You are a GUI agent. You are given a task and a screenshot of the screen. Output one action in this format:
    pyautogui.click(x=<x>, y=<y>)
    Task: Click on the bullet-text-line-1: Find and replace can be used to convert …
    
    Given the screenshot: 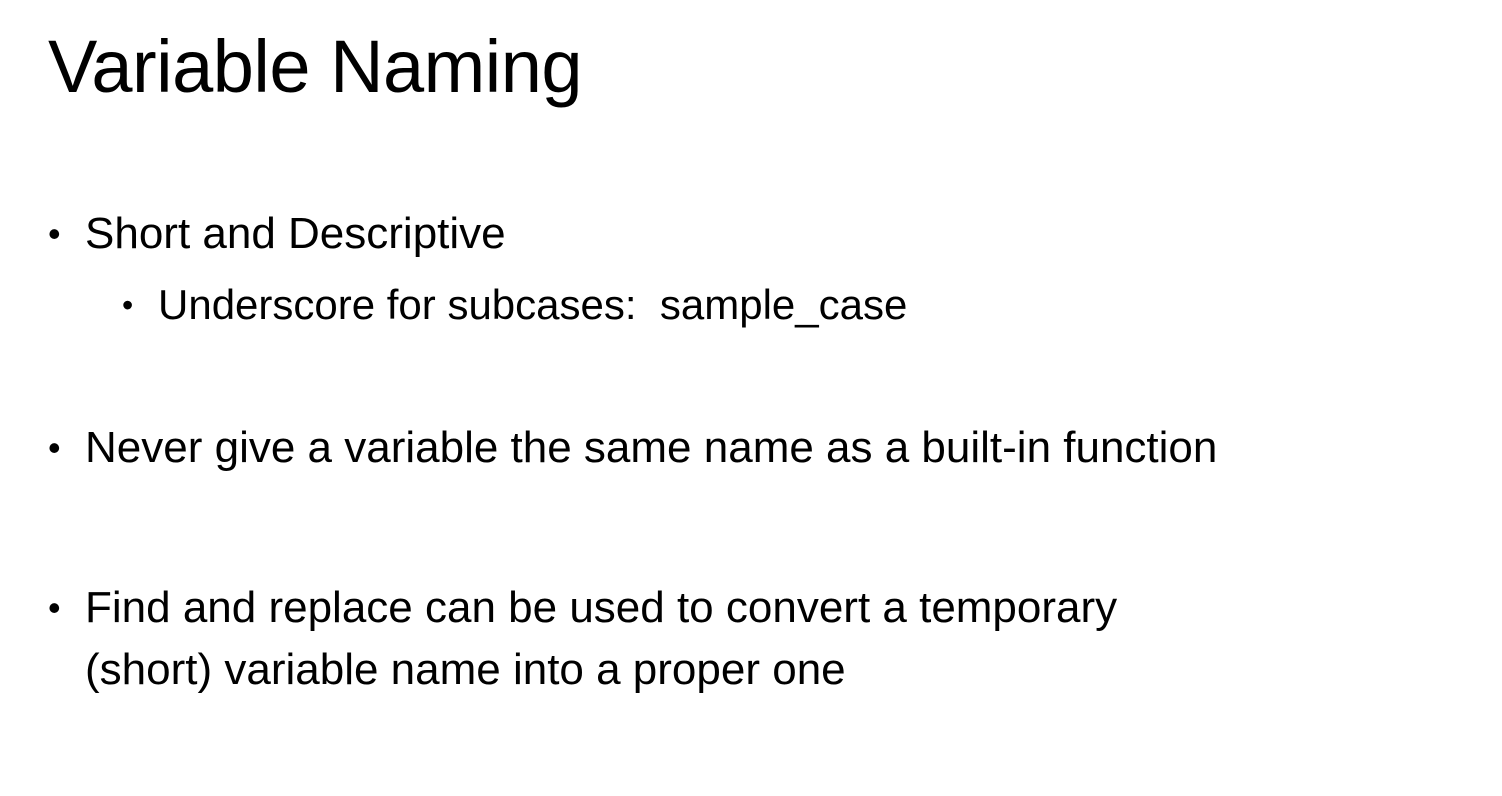 What is the action you would take?
    pyautogui.click(x=601, y=607)
    